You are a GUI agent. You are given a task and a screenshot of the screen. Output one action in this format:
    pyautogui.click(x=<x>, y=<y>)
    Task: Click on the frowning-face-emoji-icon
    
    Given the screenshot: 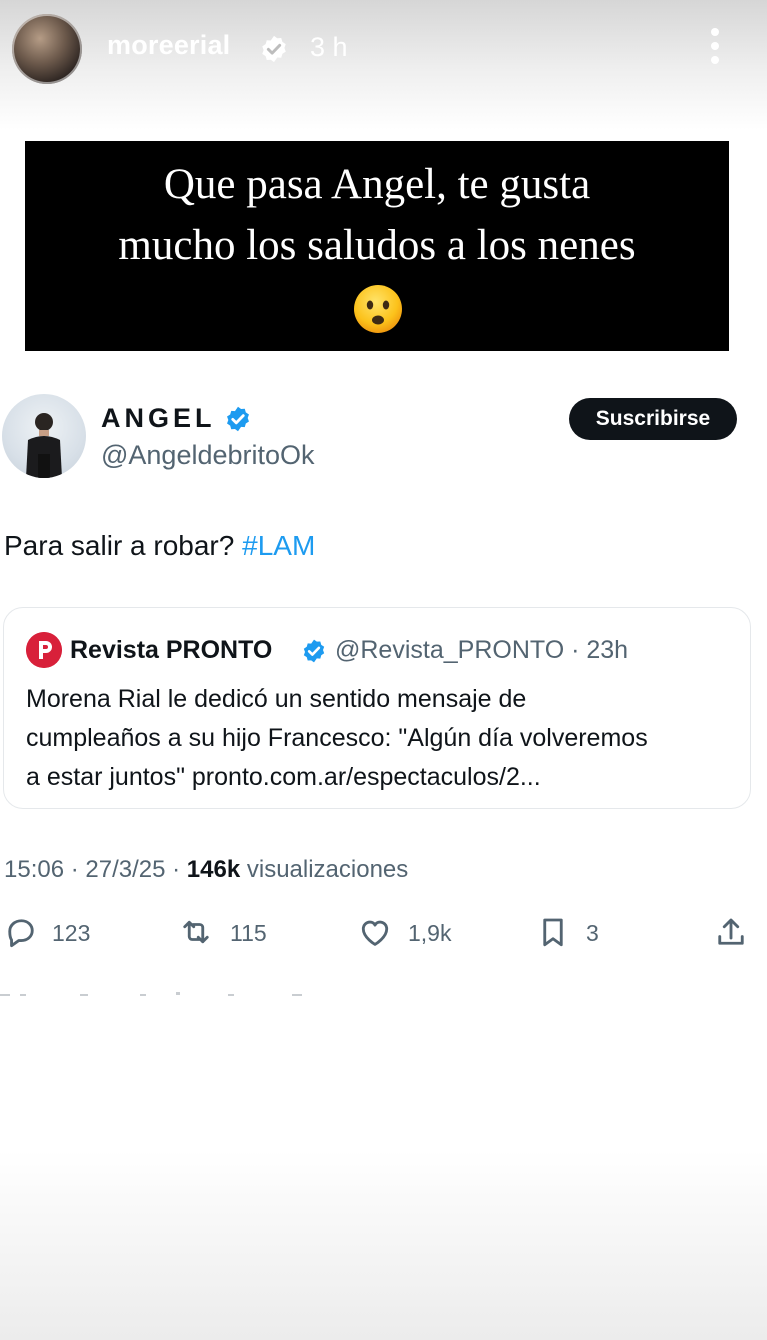 What is the action you would take?
    pyautogui.click(x=378, y=309)
    